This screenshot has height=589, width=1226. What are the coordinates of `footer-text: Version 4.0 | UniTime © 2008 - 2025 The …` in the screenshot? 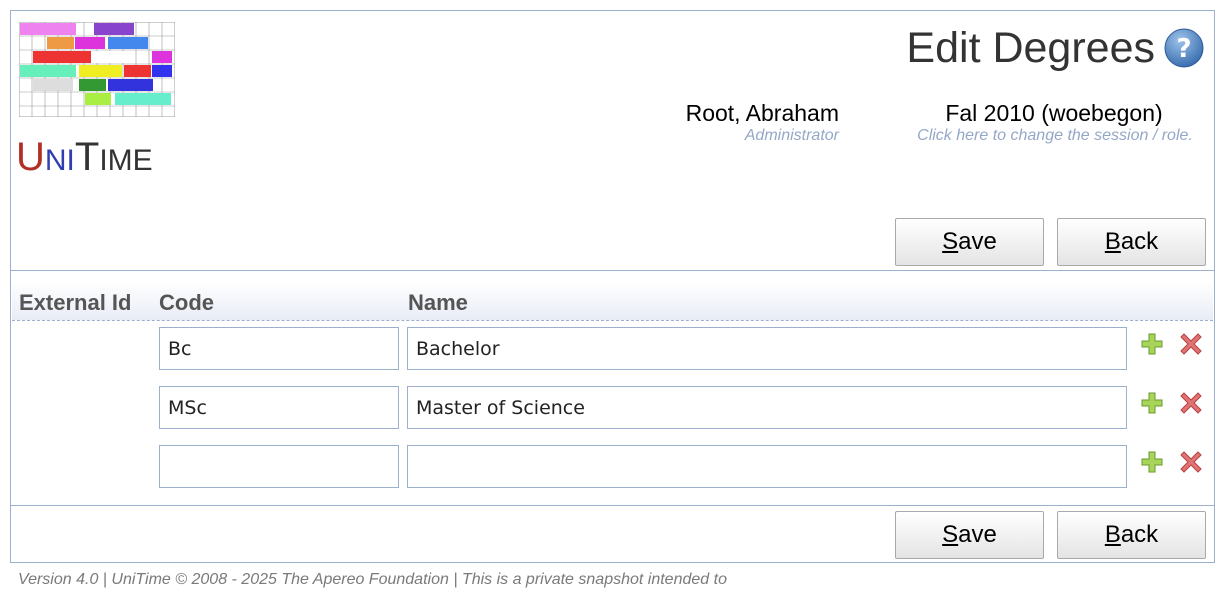 It's located at (372, 579).